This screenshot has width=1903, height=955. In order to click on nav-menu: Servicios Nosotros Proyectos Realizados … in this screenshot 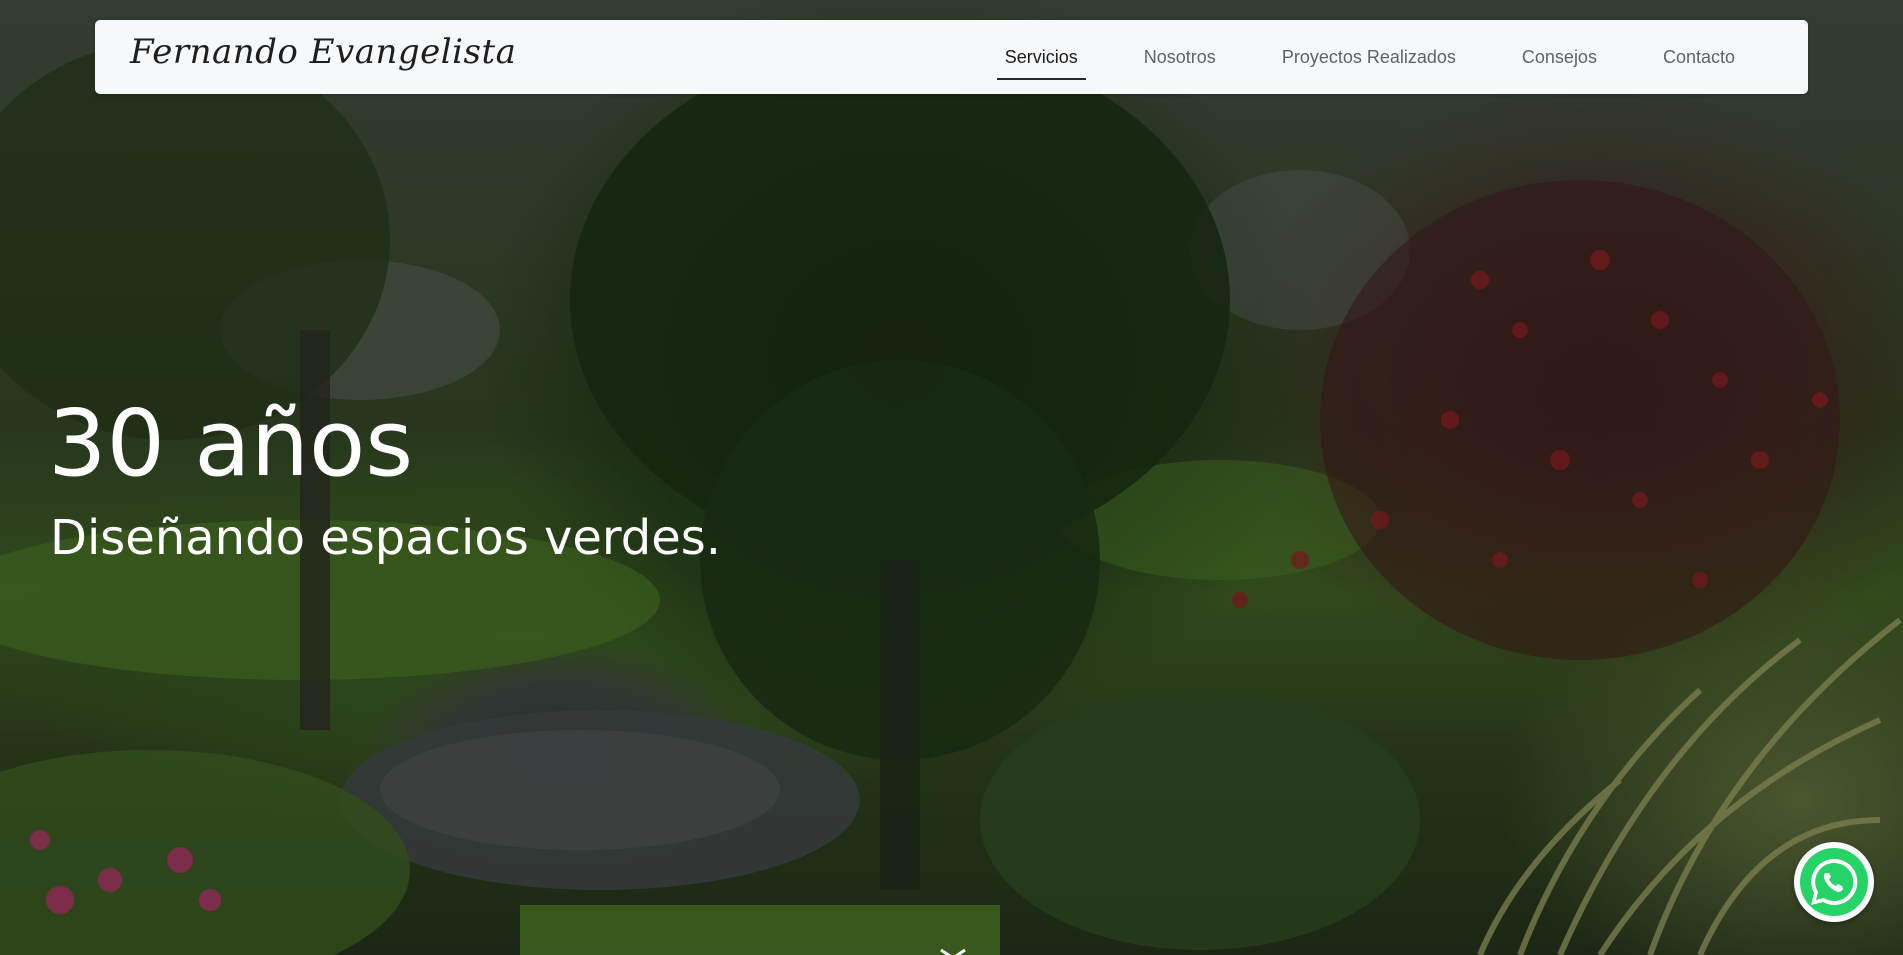, I will do `click(1370, 57)`.